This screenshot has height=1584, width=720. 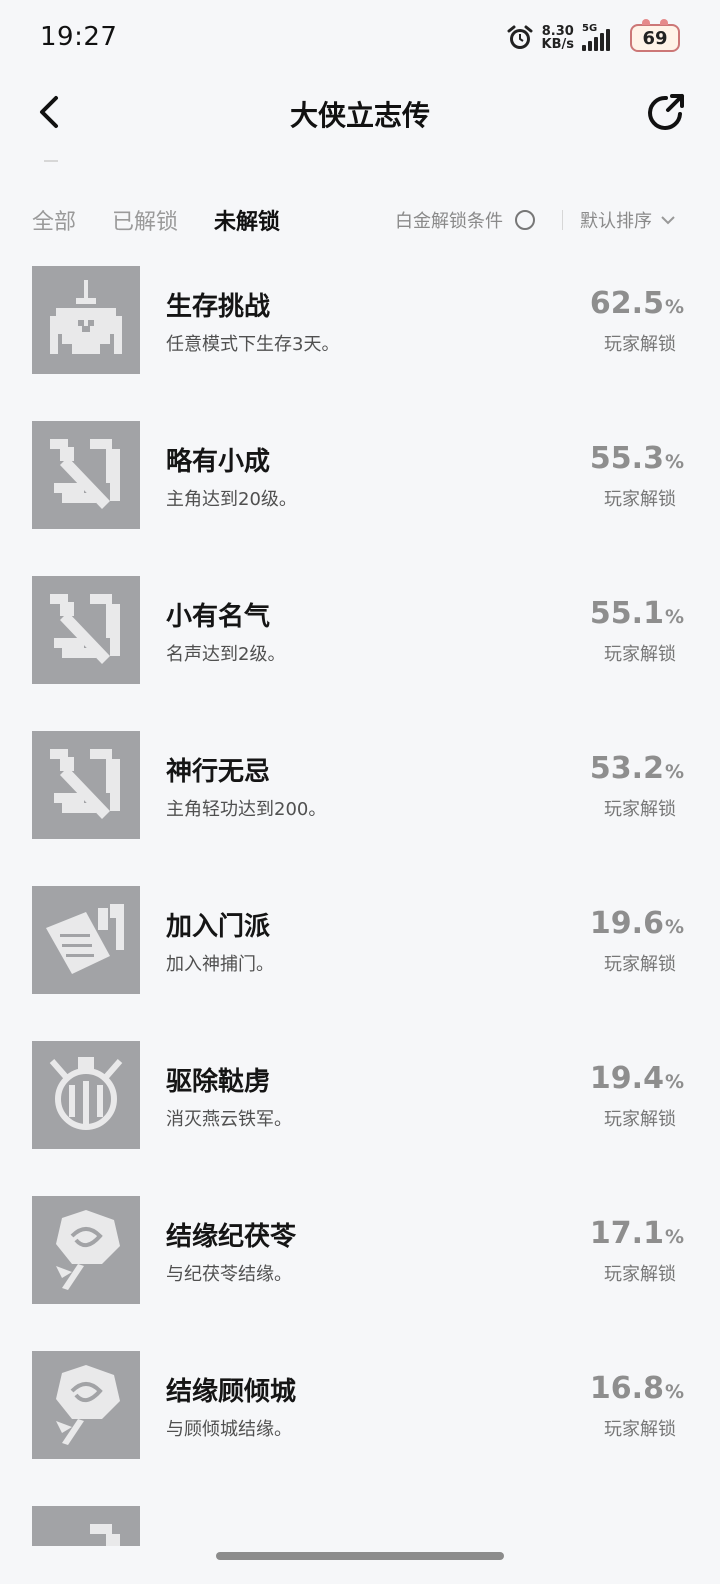 I want to click on unlock-percentage: 16.8%, so click(x=636, y=1388).